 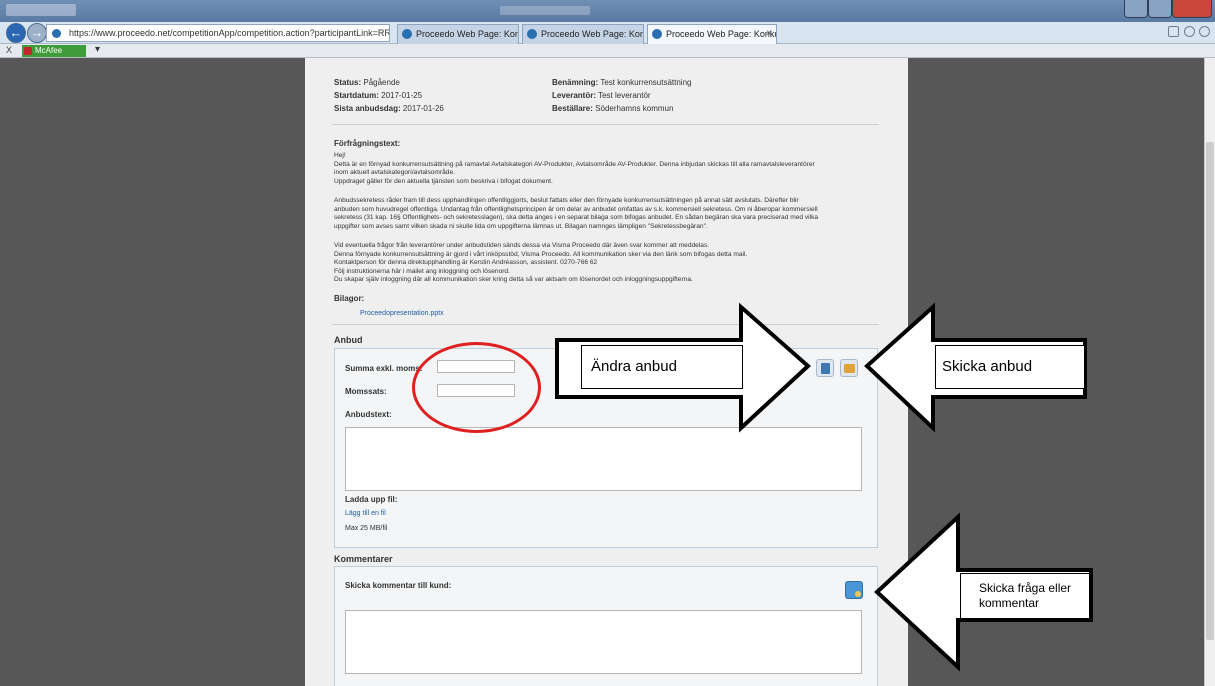 I want to click on question-comment-callout: Skicka fråga eller kommentar, so click(x=1025, y=596).